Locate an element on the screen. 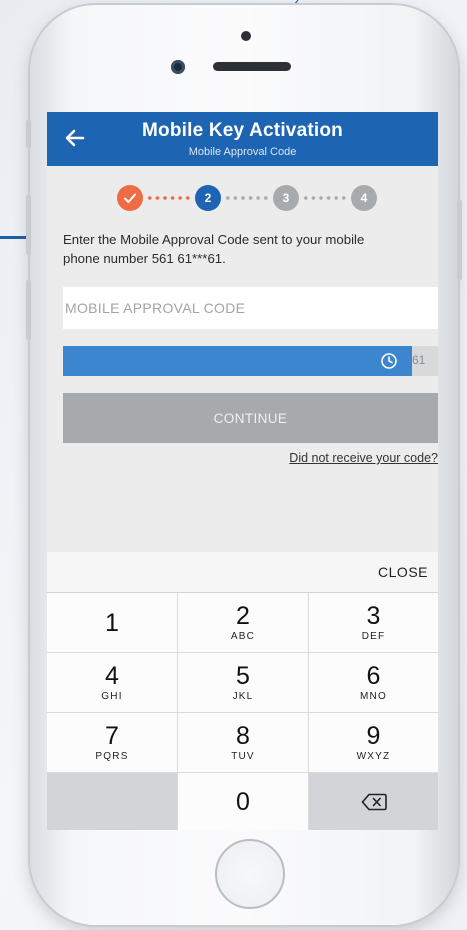  checkmark-icon is located at coordinates (130, 198).